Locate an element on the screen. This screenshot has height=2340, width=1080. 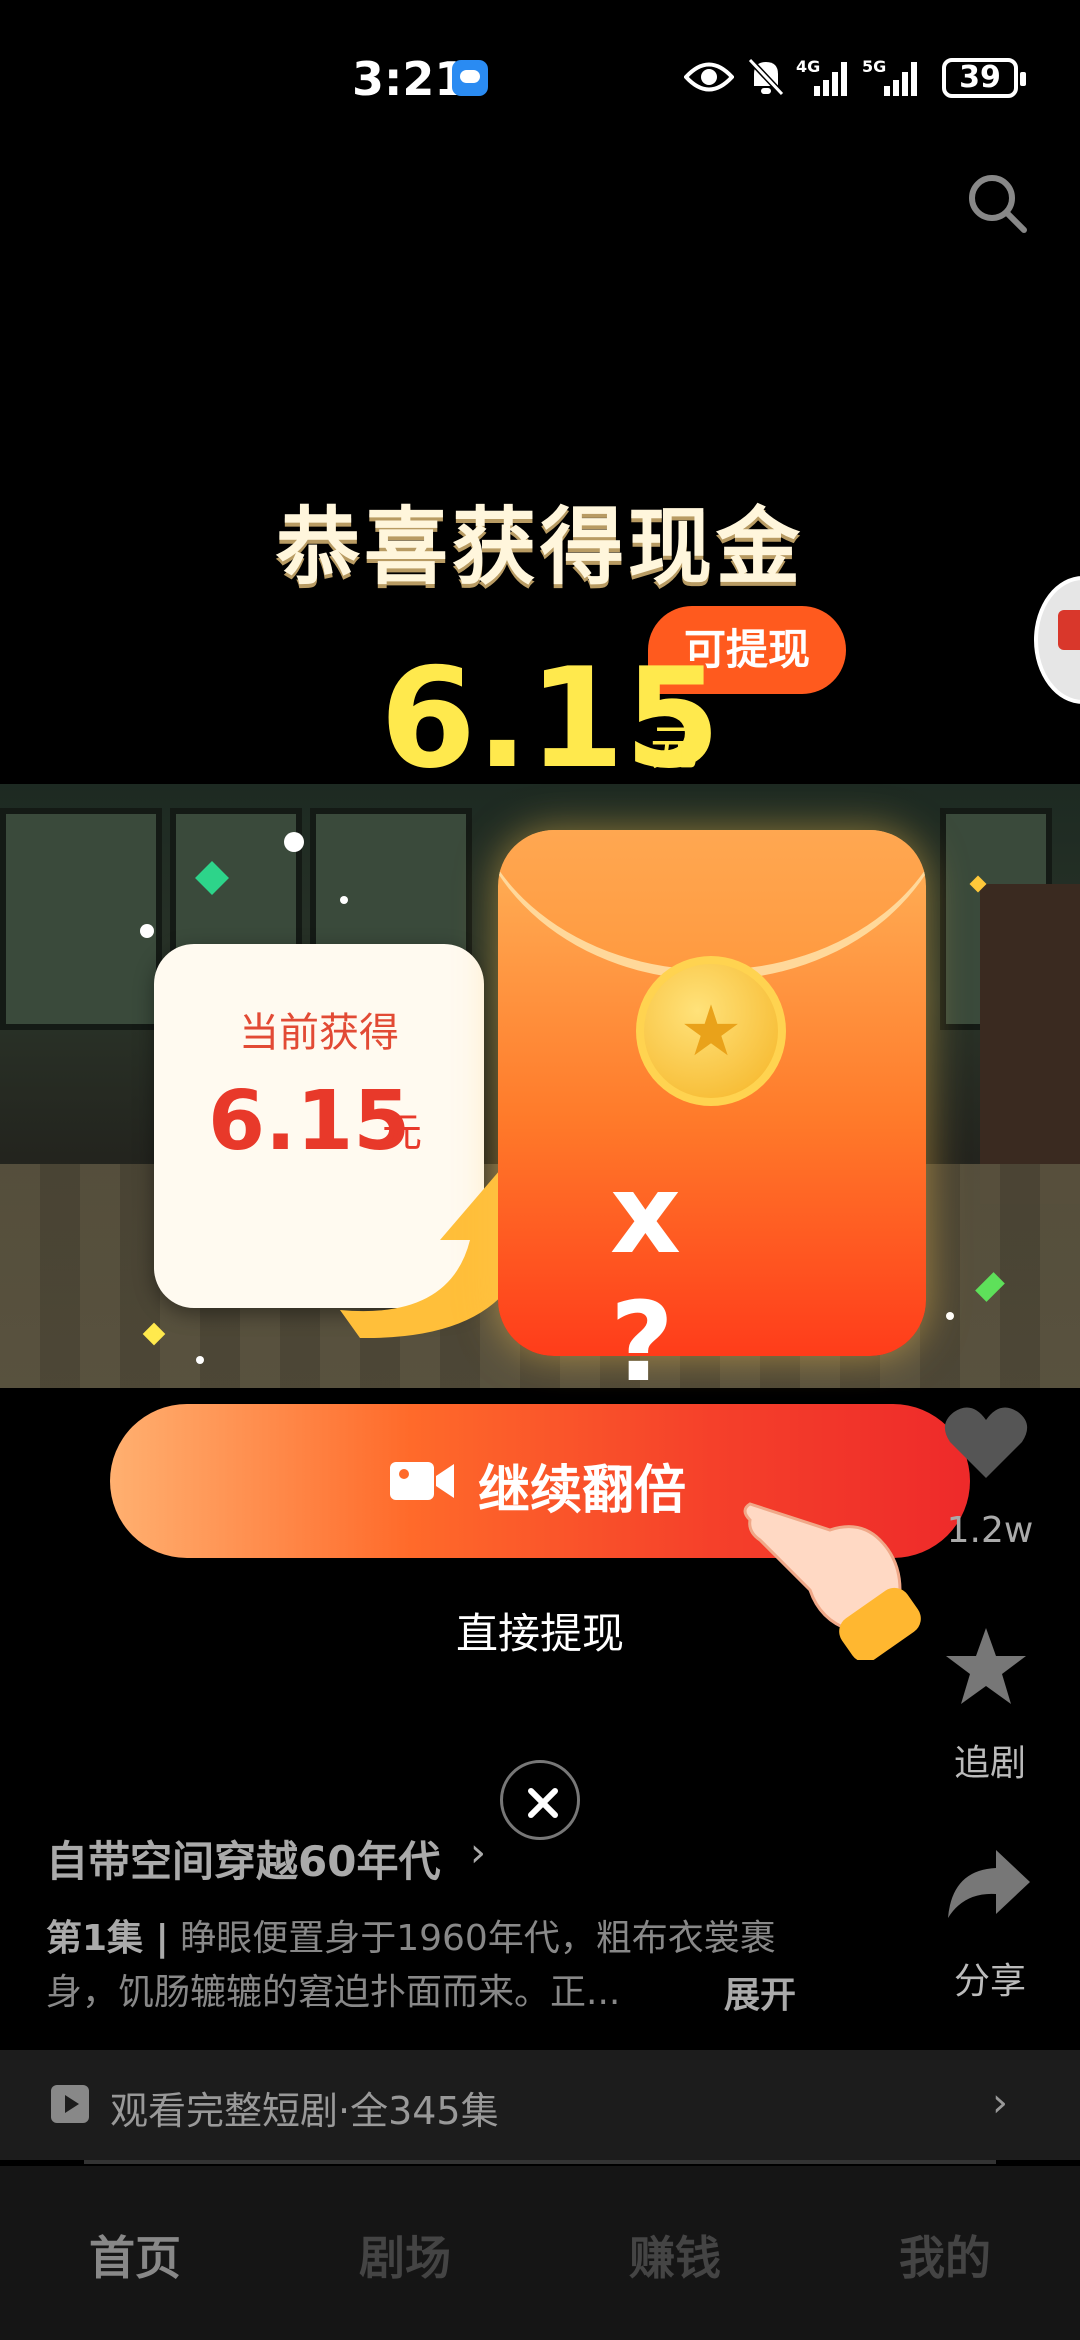
watch-full-drama-label: 观看完整短剧·全345集 is located at coordinates (304, 2111).